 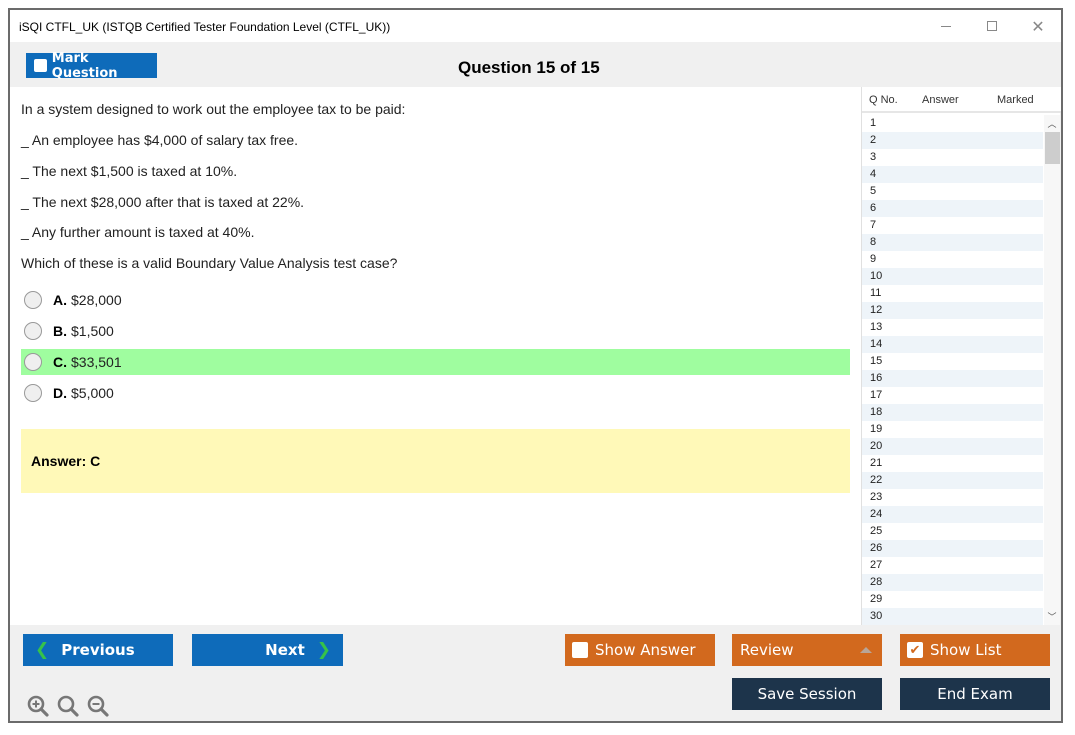 What do you see at coordinates (435, 393) in the screenshot?
I see `option-d: D. $5,000` at bounding box center [435, 393].